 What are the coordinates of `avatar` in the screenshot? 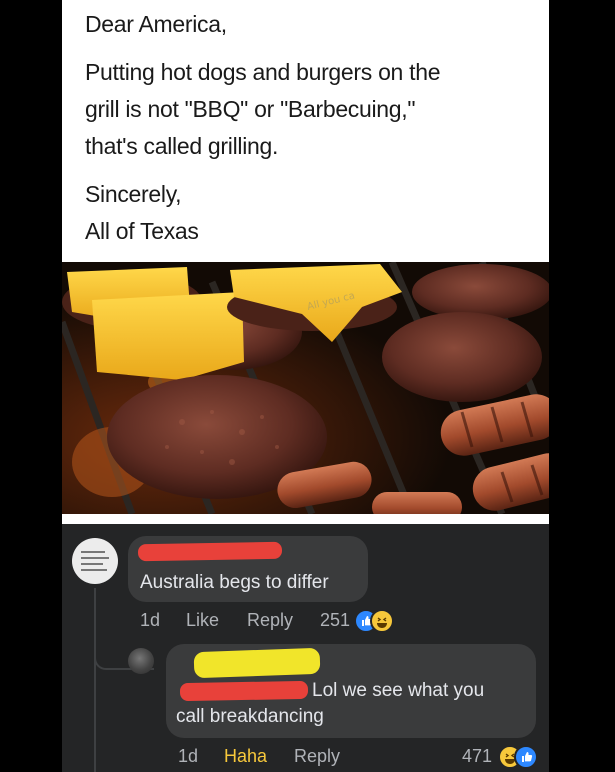 It's located at (95, 561).